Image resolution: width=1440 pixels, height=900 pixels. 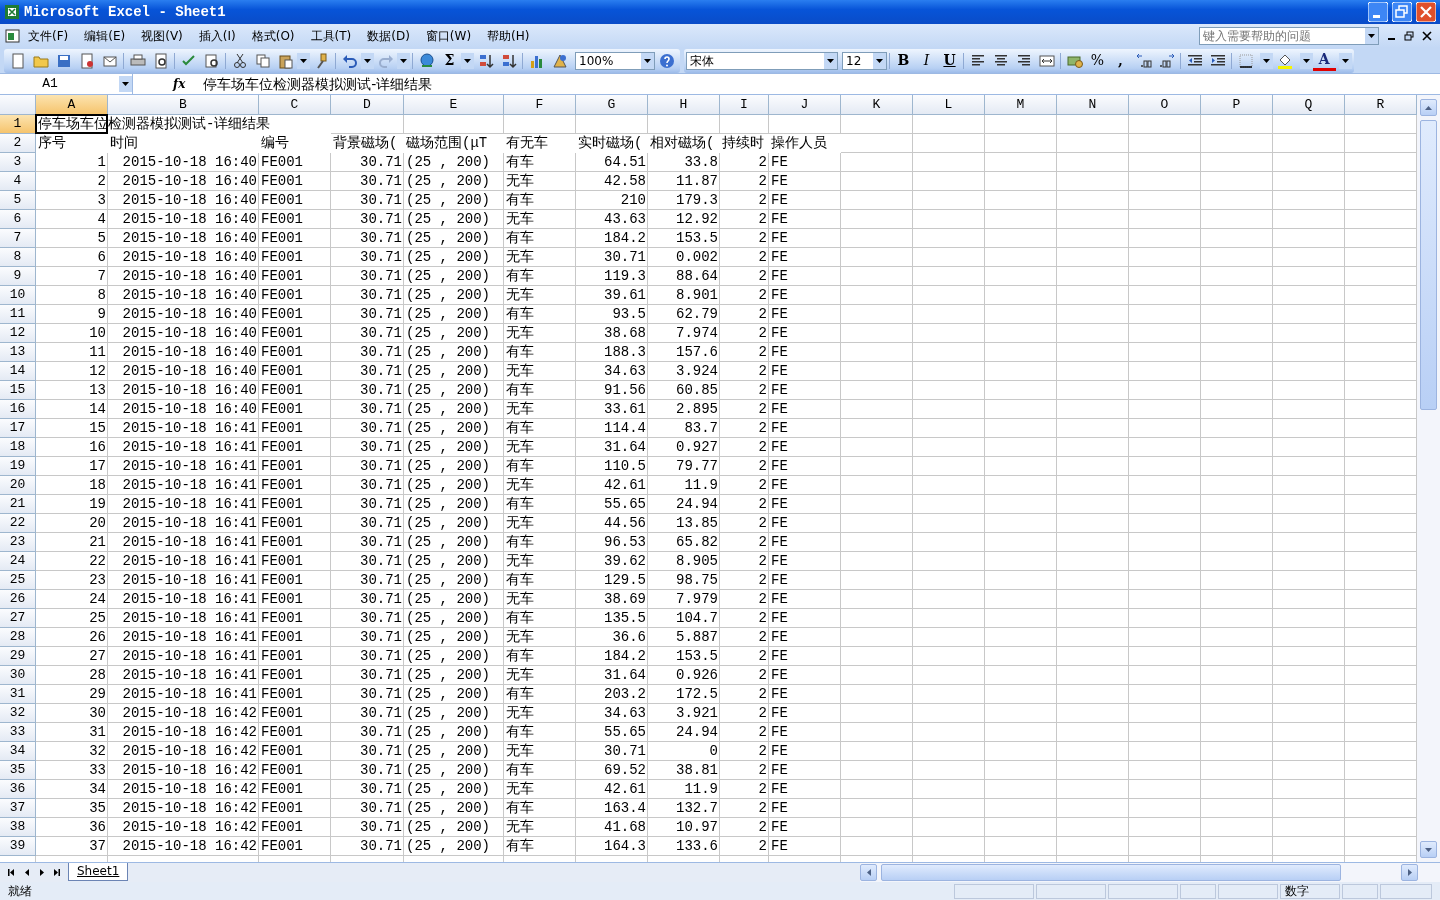 What do you see at coordinates (18, 599) in the screenshot?
I see `row-header: 26` at bounding box center [18, 599].